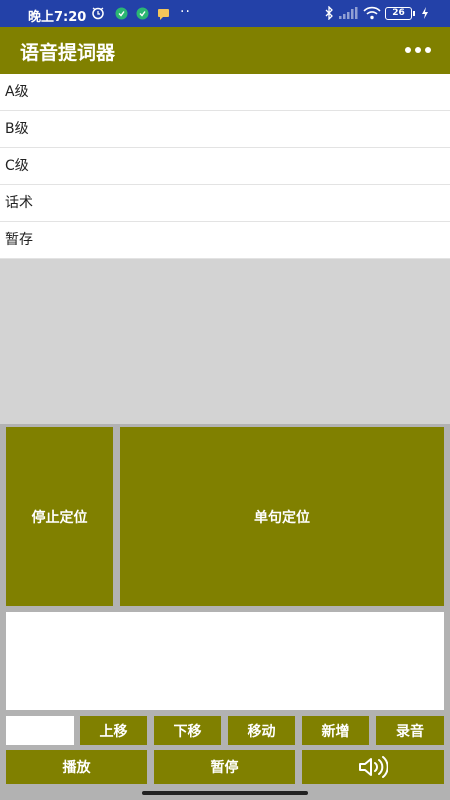 Image resolution: width=450 pixels, height=800 pixels. I want to click on signal-icon, so click(348, 13).